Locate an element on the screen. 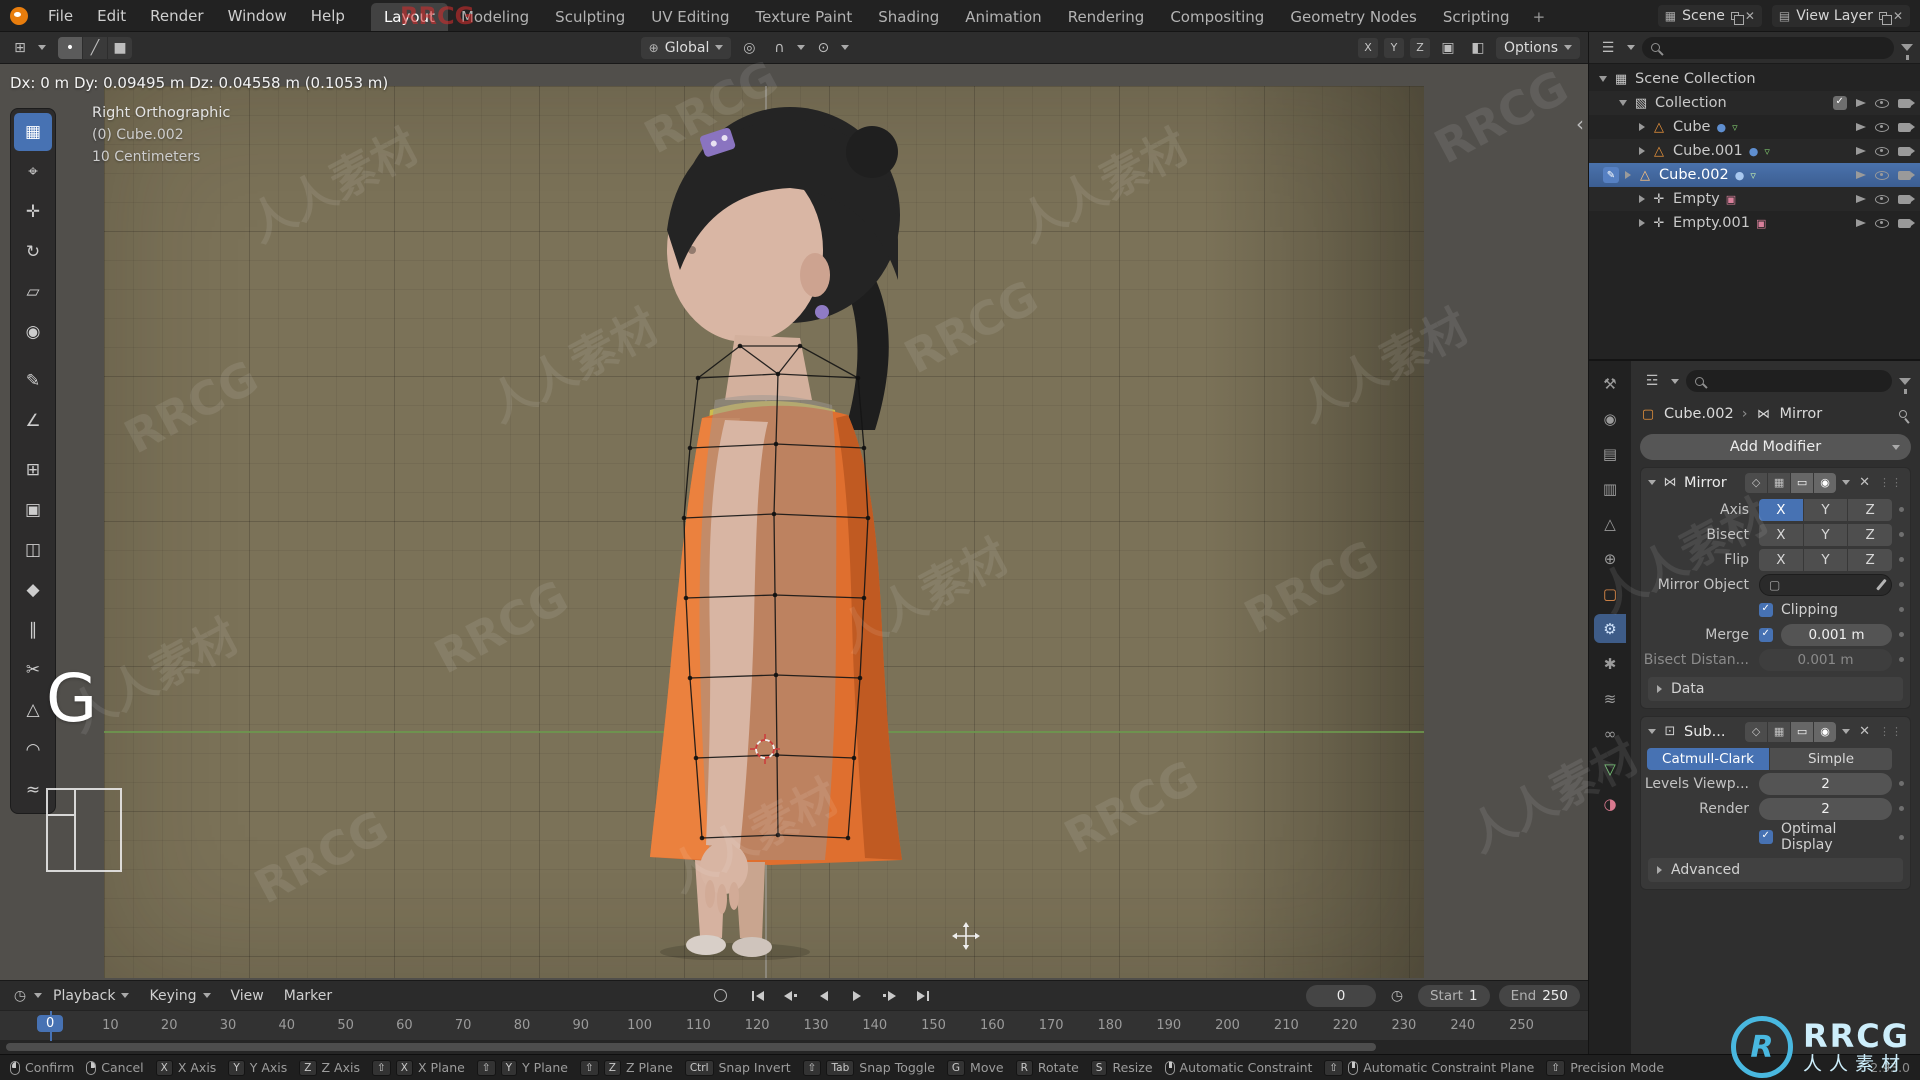  pin-icon is located at coordinates (1903, 414).